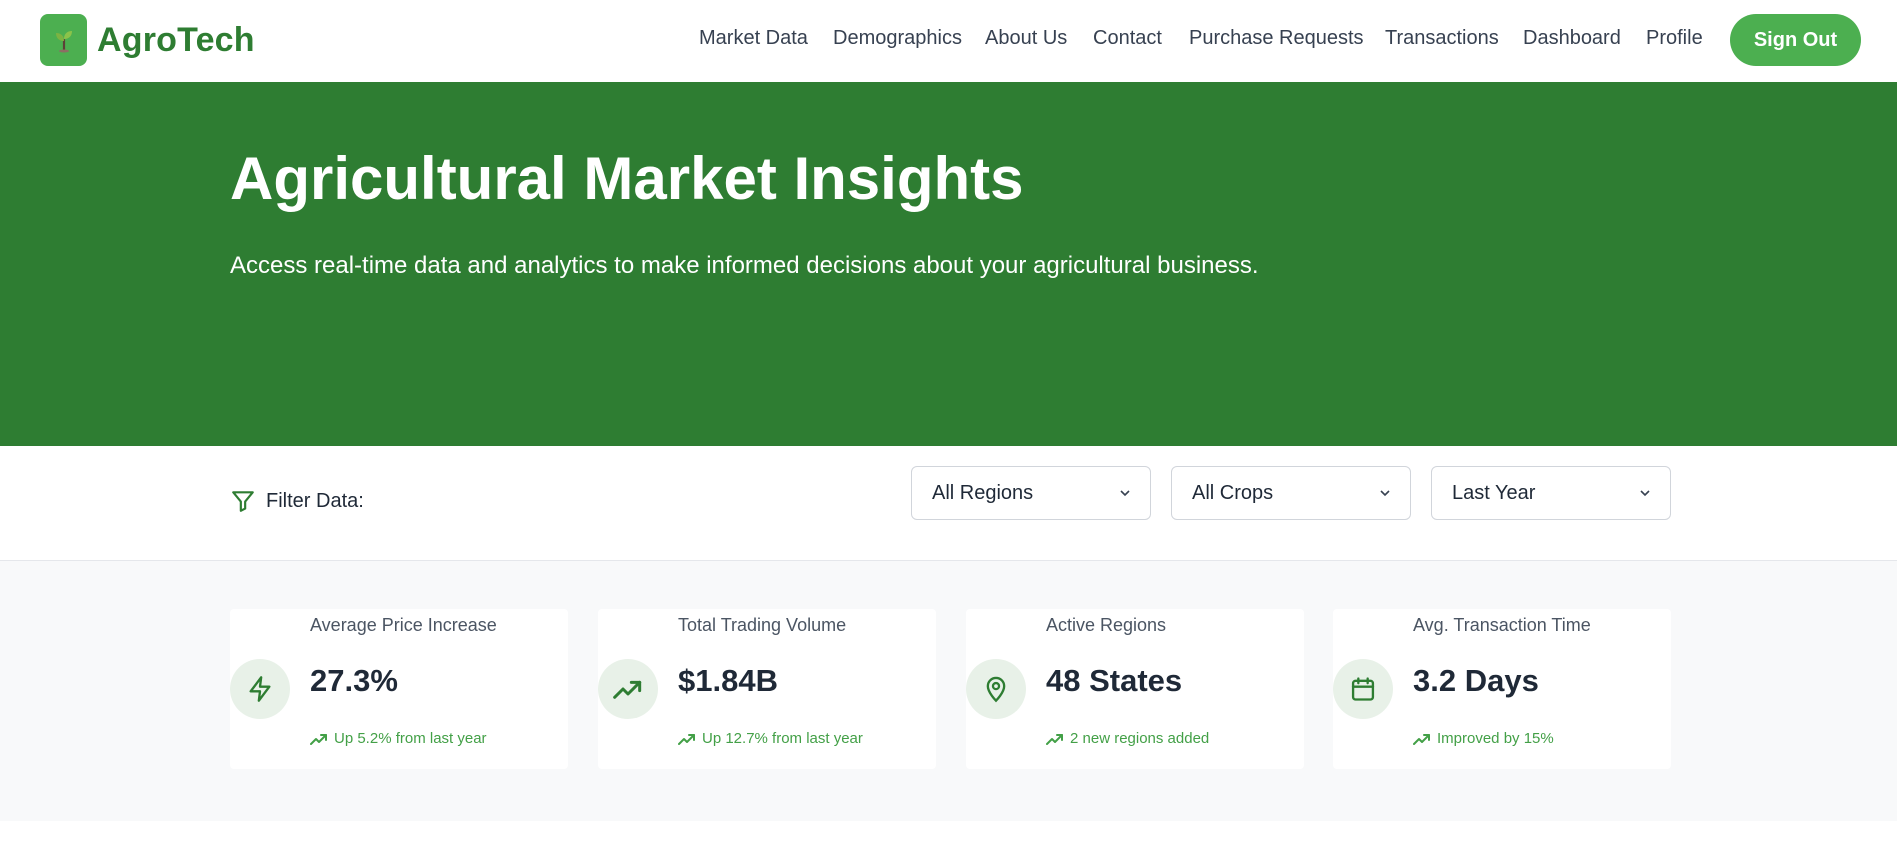 The image size is (1897, 866). I want to click on filter-icon, so click(243, 501).